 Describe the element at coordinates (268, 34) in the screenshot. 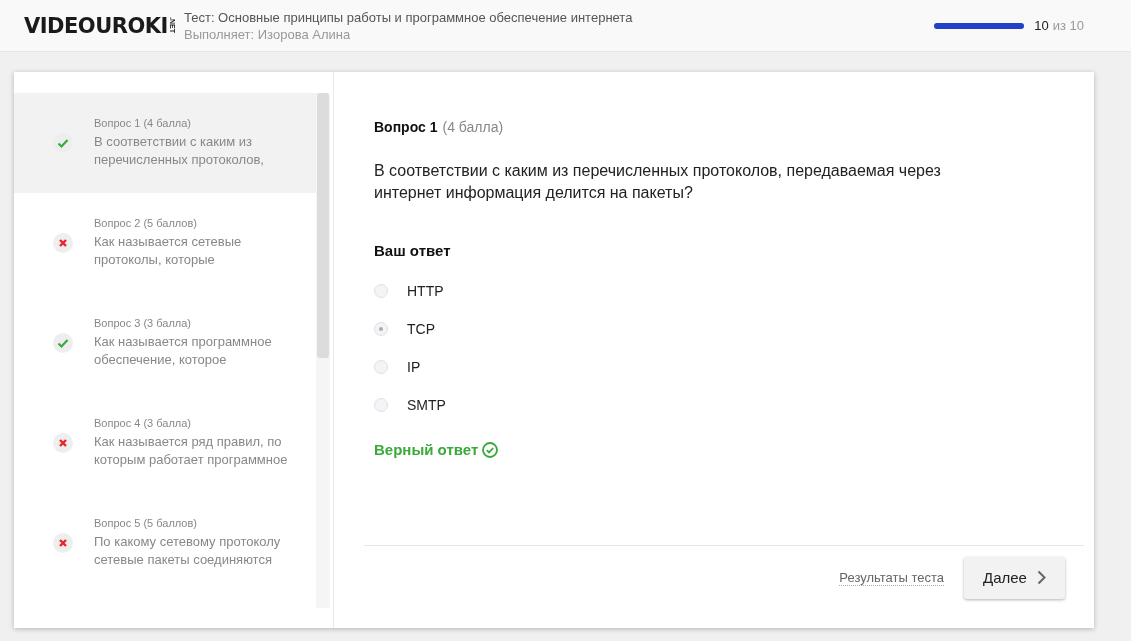

I see `performer-name: Выполняет: Изорова Алина` at that location.